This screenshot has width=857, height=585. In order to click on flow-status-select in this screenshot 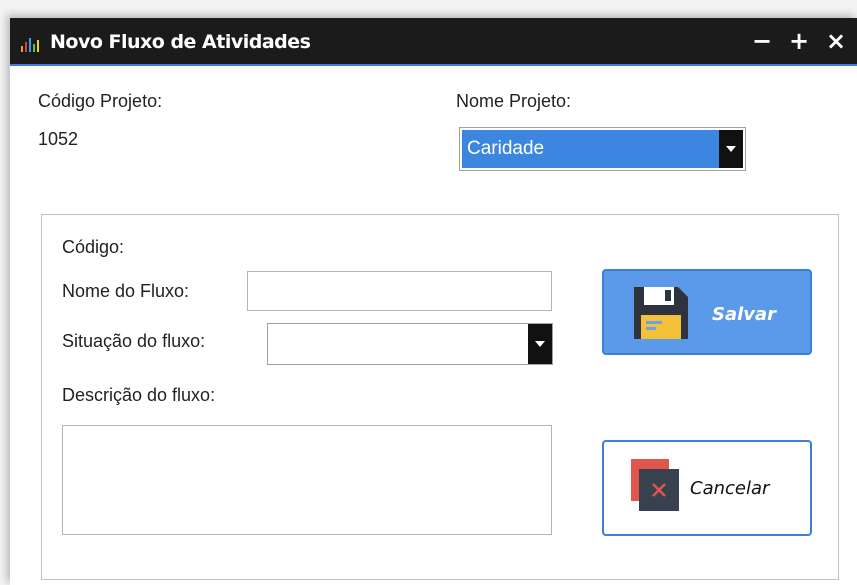, I will do `click(410, 344)`.